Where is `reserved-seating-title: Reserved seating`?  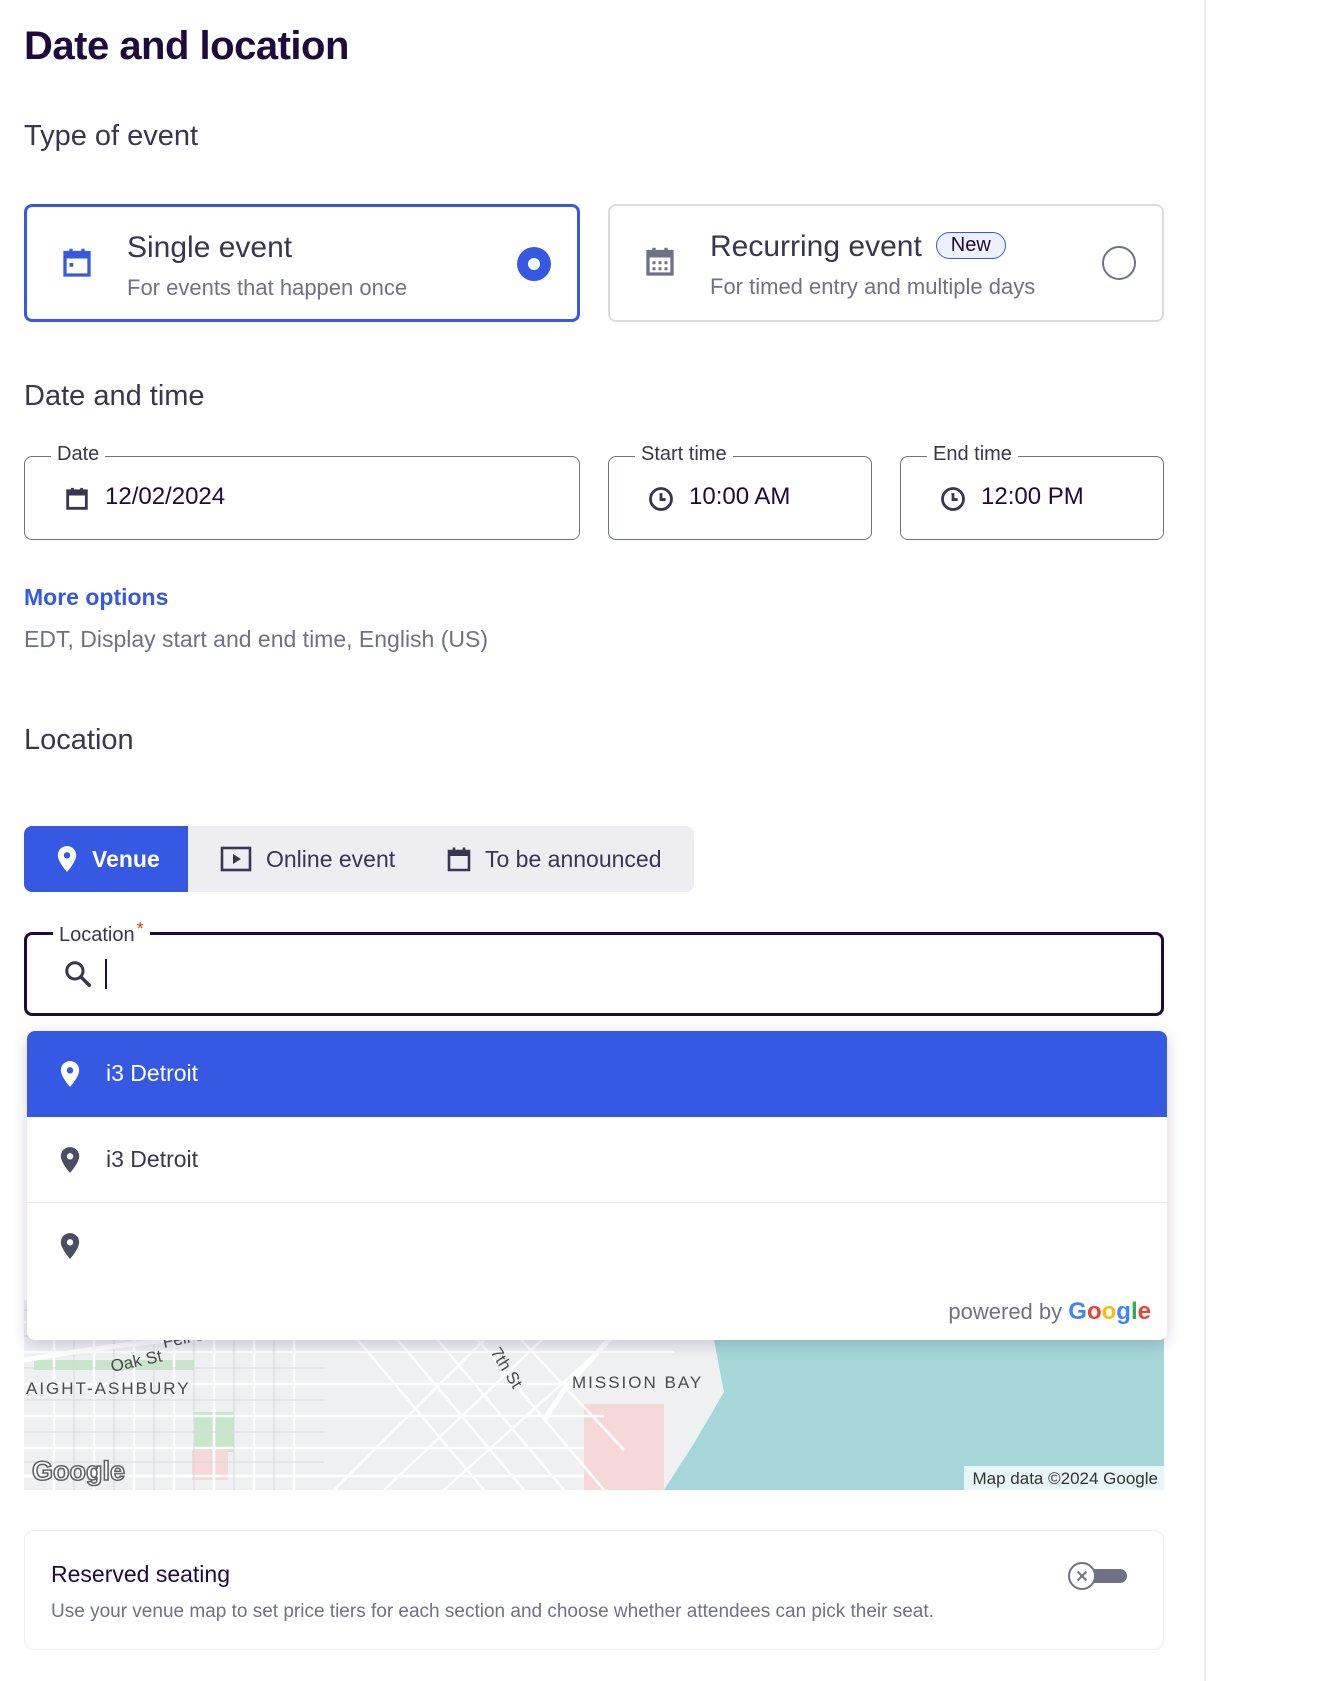
reserved-seating-title: Reserved seating is located at coordinates (140, 1574).